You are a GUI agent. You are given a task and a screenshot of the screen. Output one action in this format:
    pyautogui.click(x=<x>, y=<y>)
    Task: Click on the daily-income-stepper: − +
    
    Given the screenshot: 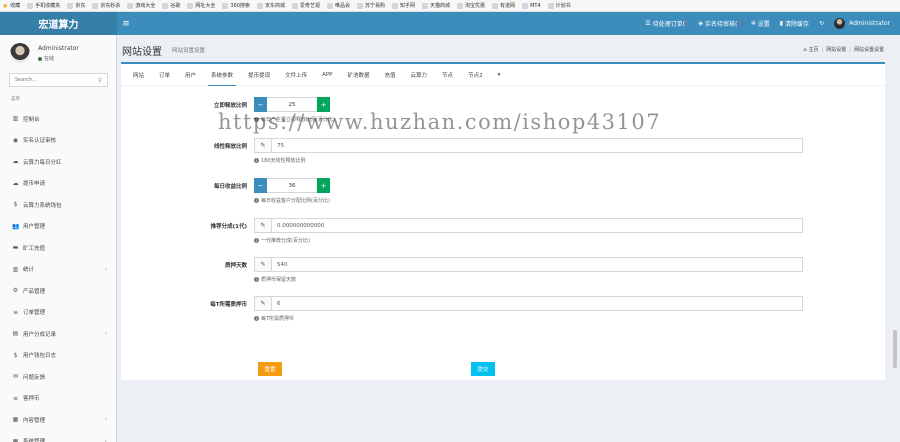 What is the action you would take?
    pyautogui.click(x=292, y=185)
    